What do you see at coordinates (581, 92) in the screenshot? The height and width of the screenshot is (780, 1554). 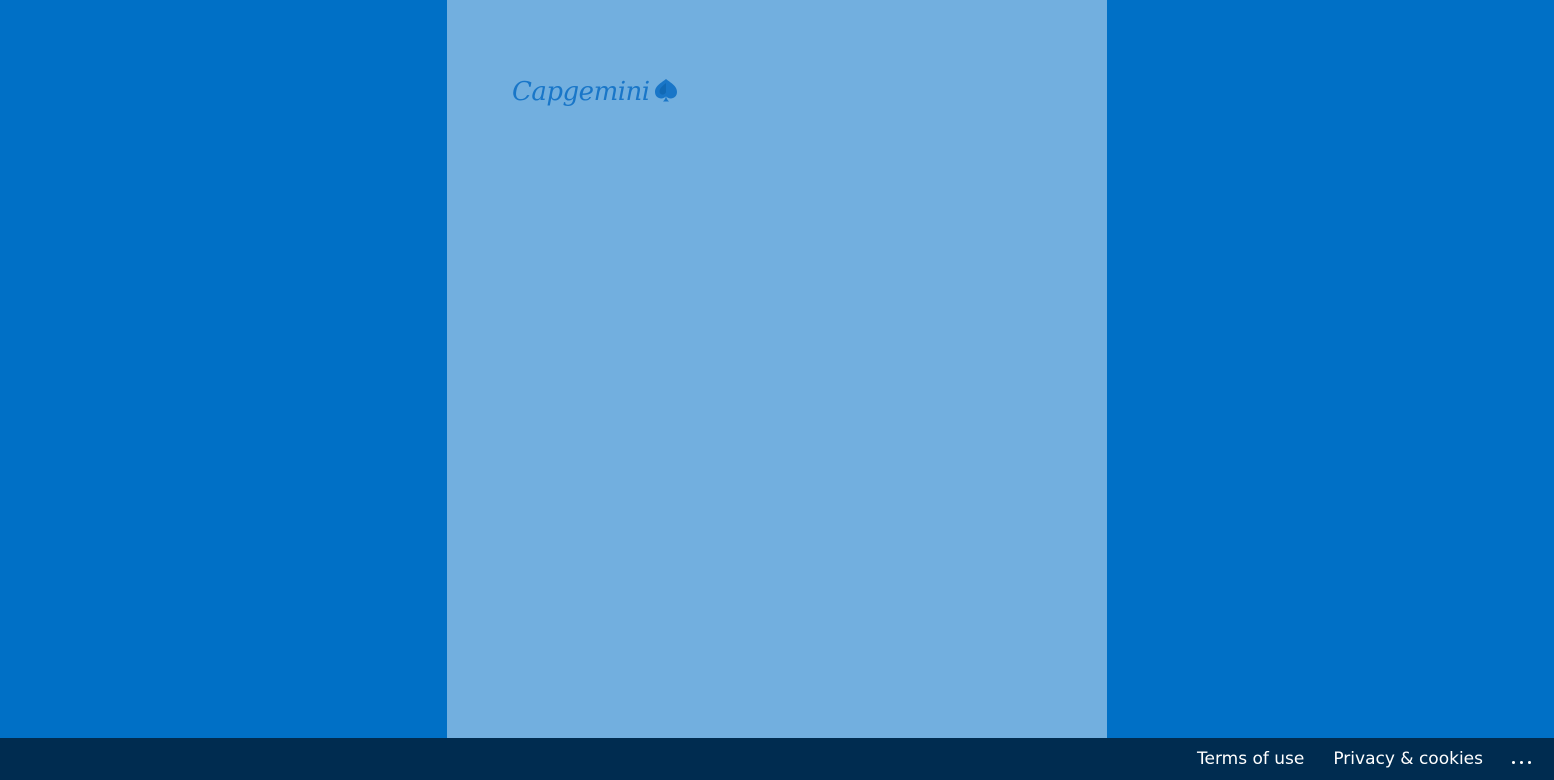 I see `company-logo-text: Capgemini` at bounding box center [581, 92].